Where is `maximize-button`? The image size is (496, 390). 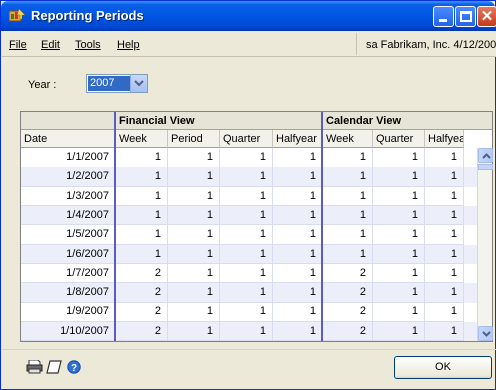
maximize-button is located at coordinates (465, 16).